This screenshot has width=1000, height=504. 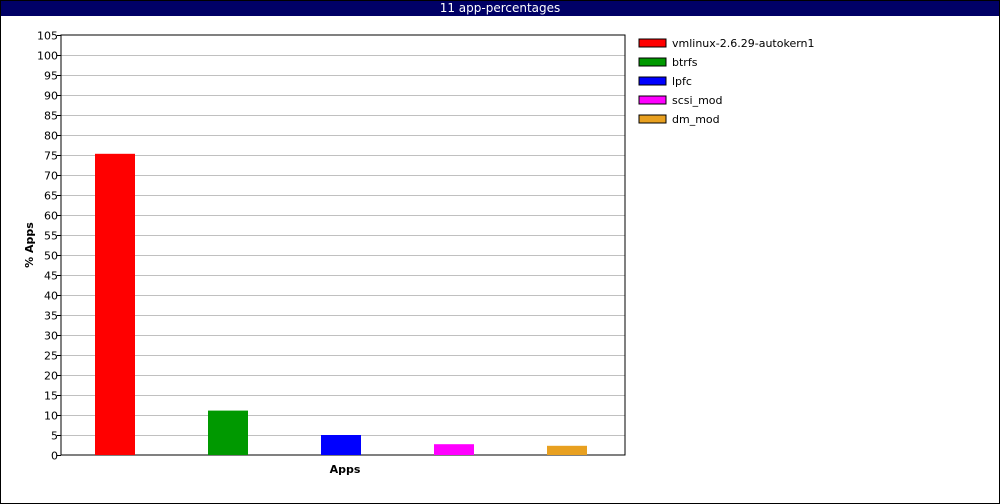 I want to click on legend-label-scsi_mod: scsi_mod, so click(x=697, y=100).